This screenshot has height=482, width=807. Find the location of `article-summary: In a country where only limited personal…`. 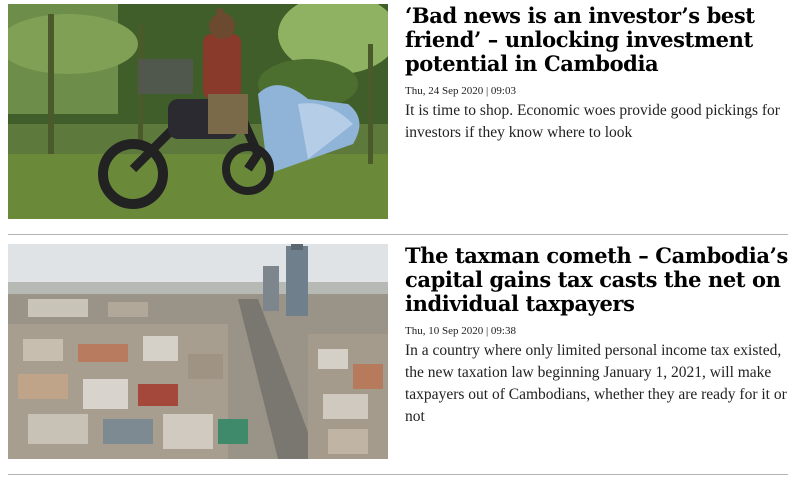

article-summary: In a country where only limited personal… is located at coordinates (596, 383).